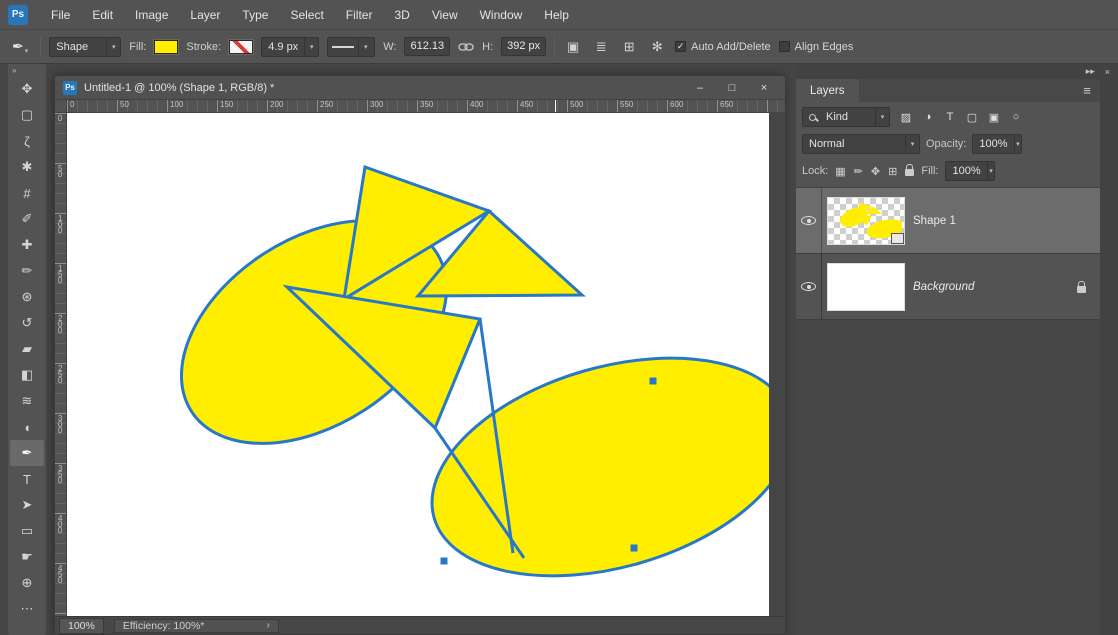 The height and width of the screenshot is (635, 1118). What do you see at coordinates (27, 271) in the screenshot?
I see `brush-tool: ✏` at bounding box center [27, 271].